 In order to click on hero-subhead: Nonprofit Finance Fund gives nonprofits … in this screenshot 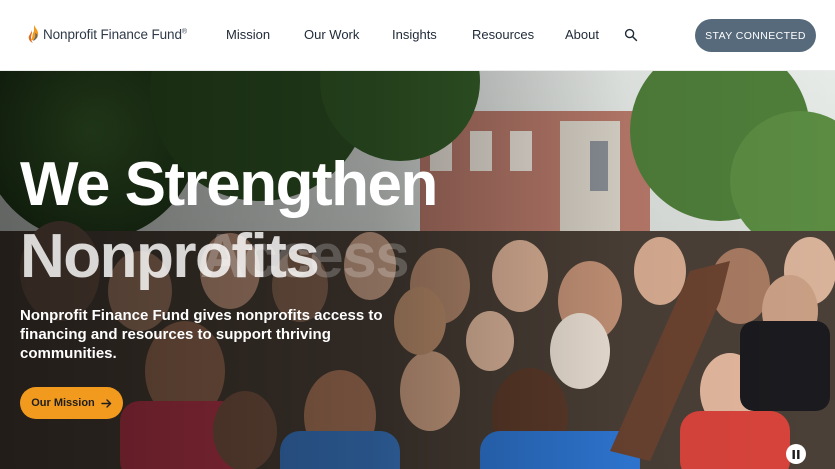, I will do `click(201, 334)`.